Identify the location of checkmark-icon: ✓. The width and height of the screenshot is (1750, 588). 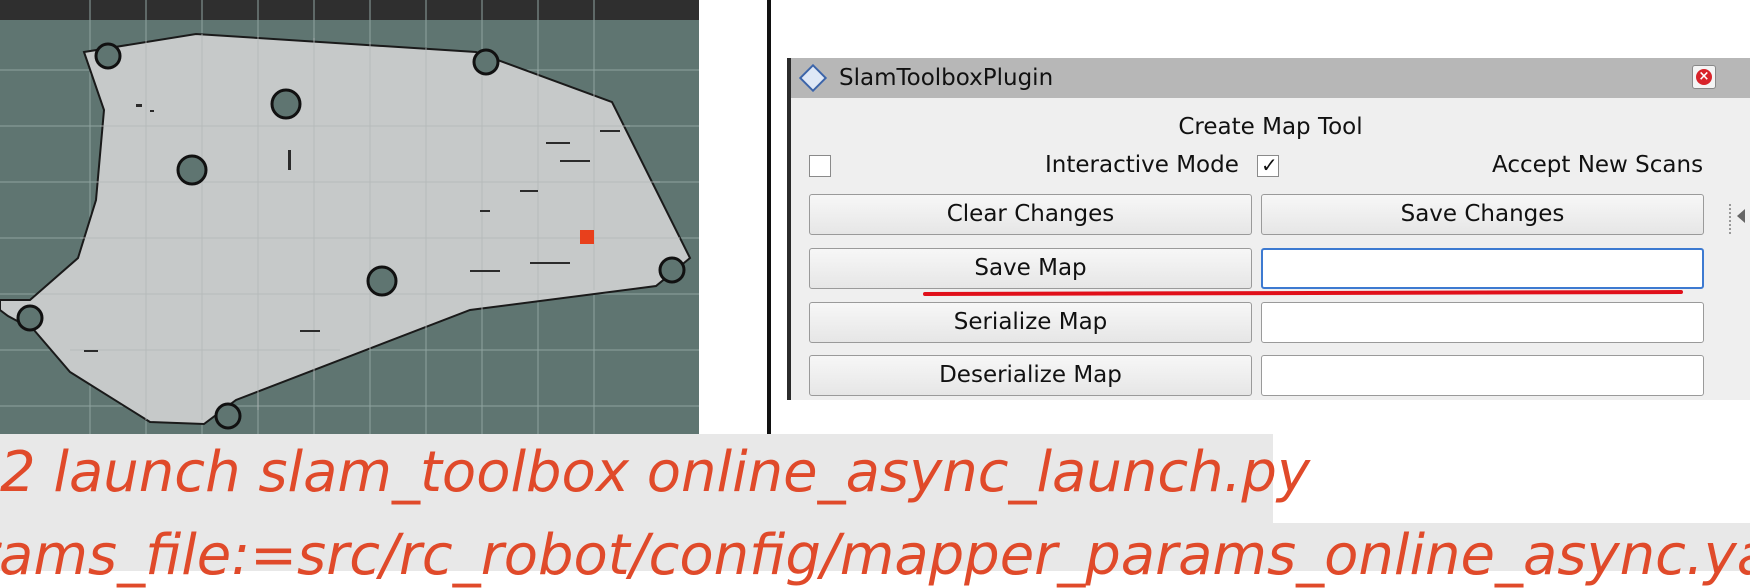
(1269, 165).